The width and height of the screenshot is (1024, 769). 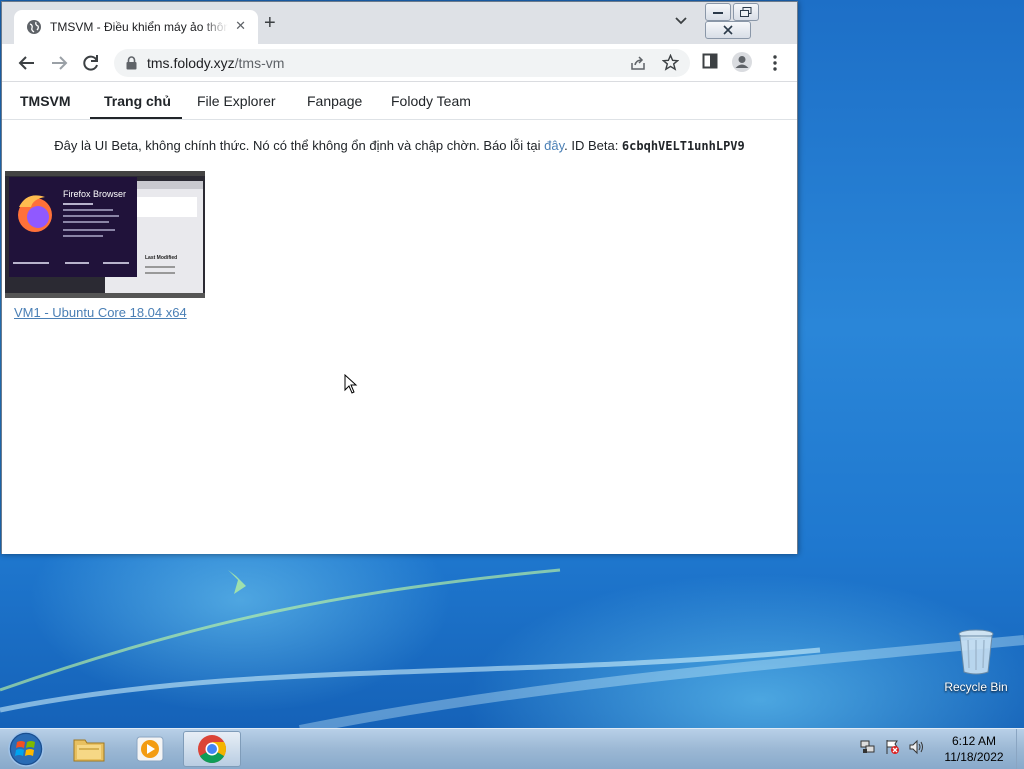 I want to click on browser-toolbar: tms.folody.xyz/tms-vm, so click(x=399, y=63).